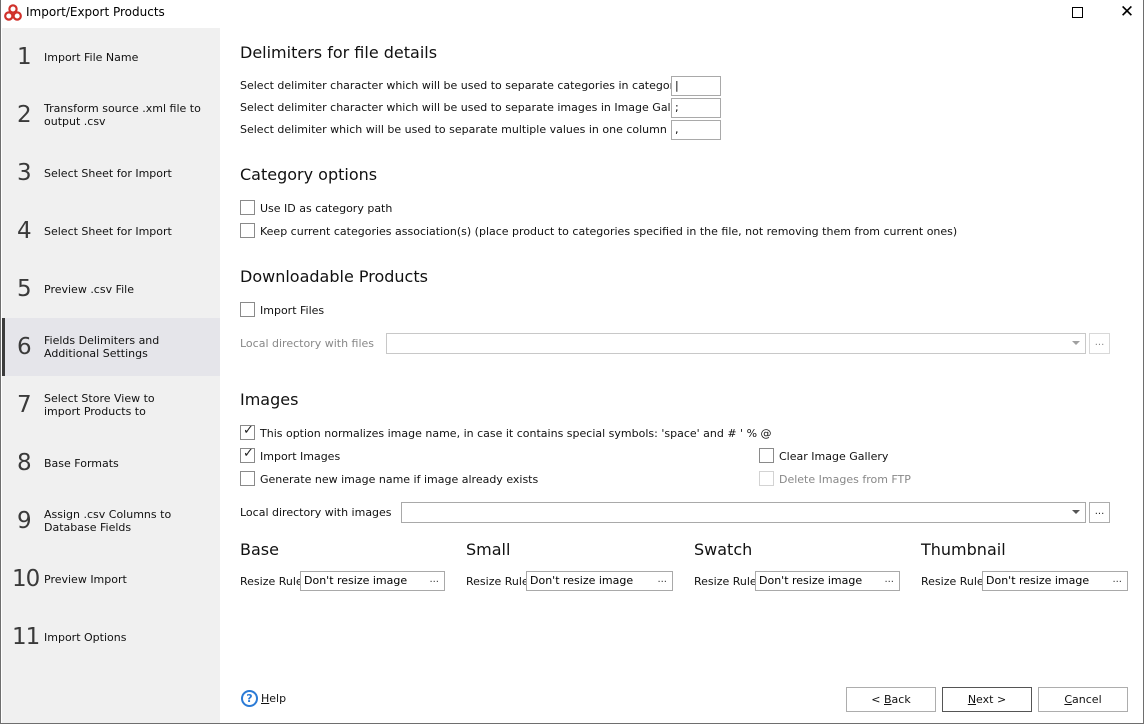  What do you see at coordinates (339, 52) in the screenshot?
I see `delimiters-heading: Delimiters for file details` at bounding box center [339, 52].